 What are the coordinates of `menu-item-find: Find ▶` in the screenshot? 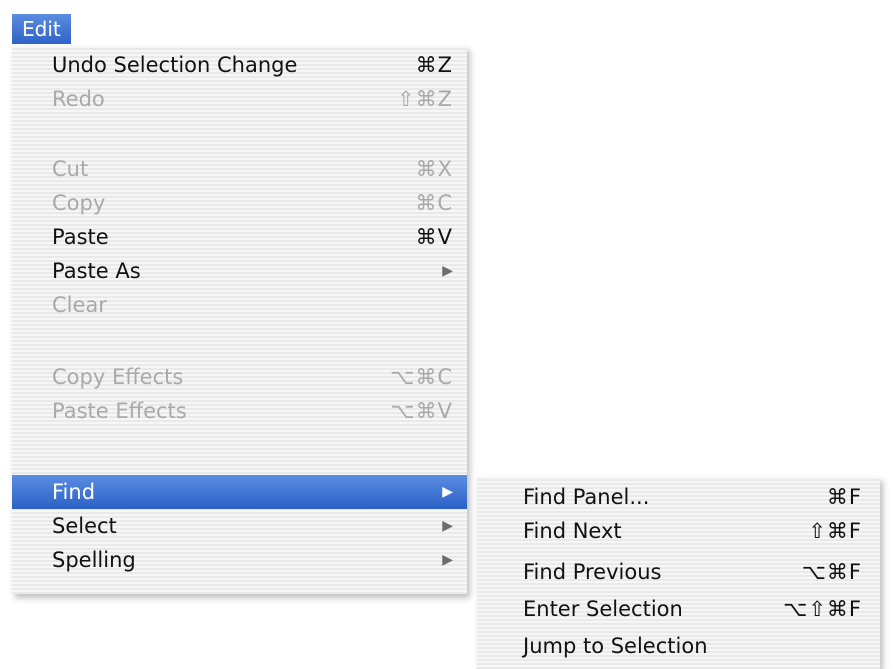 It's located at (239, 492).